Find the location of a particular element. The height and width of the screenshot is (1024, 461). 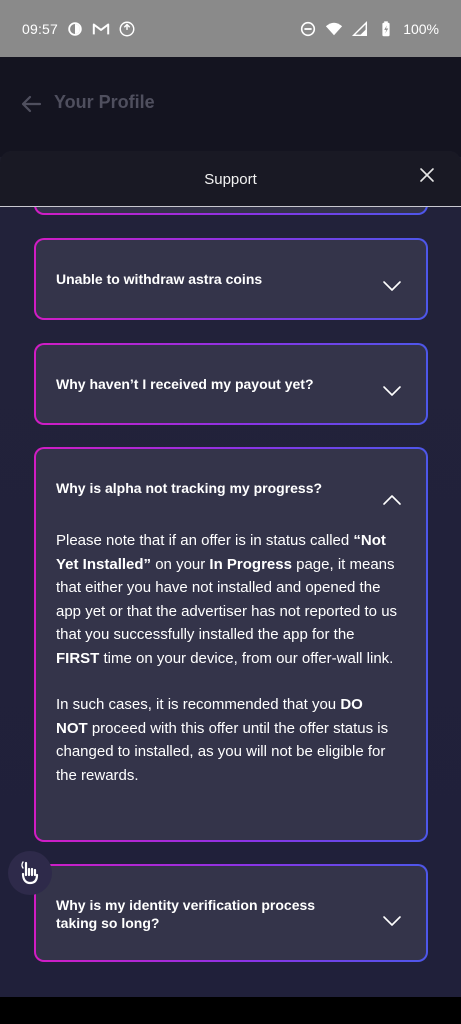

faq-card: Unable to withdraw astra coins is located at coordinates (231, 279).